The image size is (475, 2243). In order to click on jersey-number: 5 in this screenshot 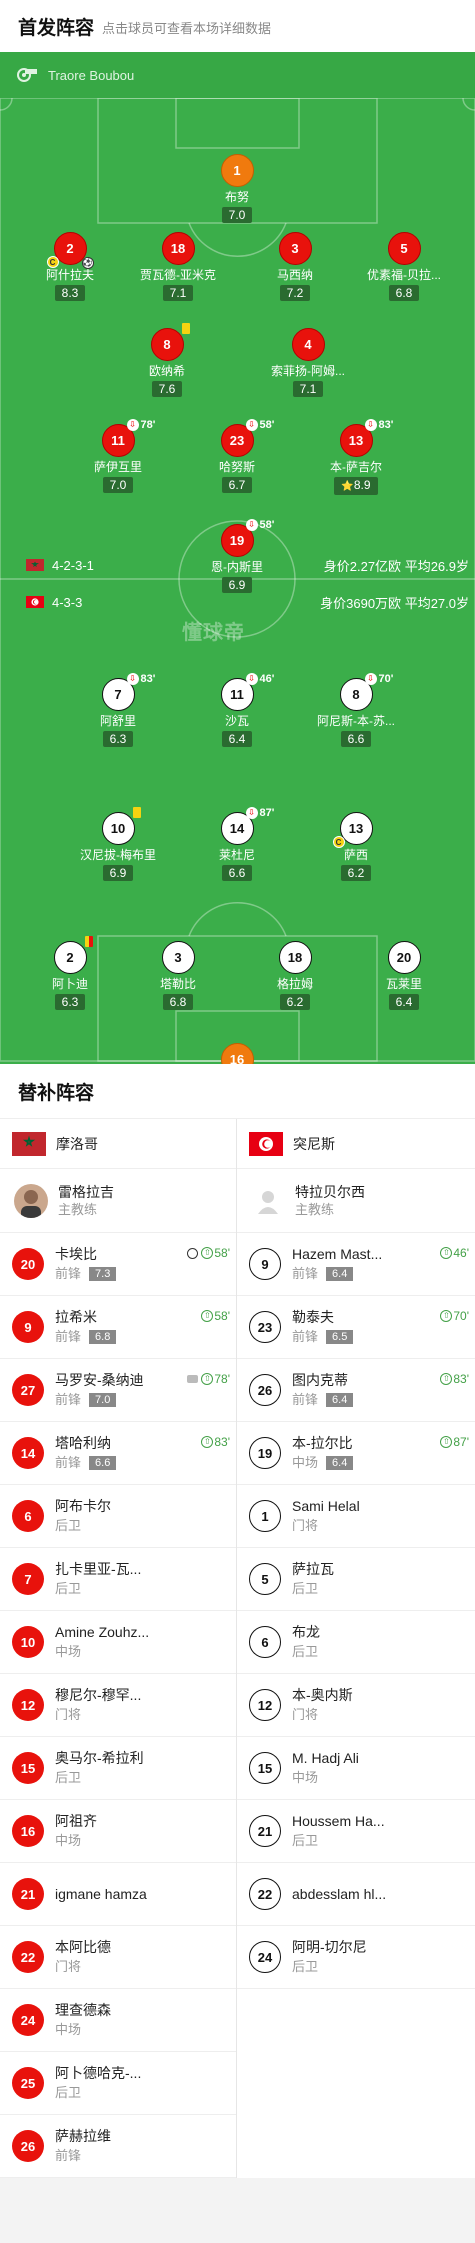, I will do `click(404, 248)`.